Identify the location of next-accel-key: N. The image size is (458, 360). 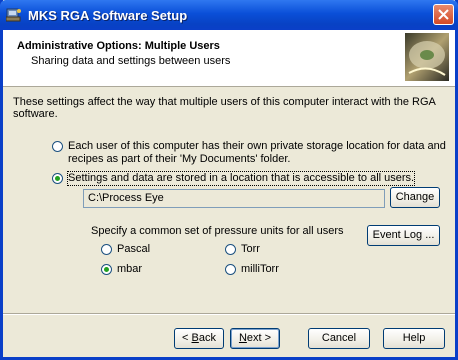
(242, 338).